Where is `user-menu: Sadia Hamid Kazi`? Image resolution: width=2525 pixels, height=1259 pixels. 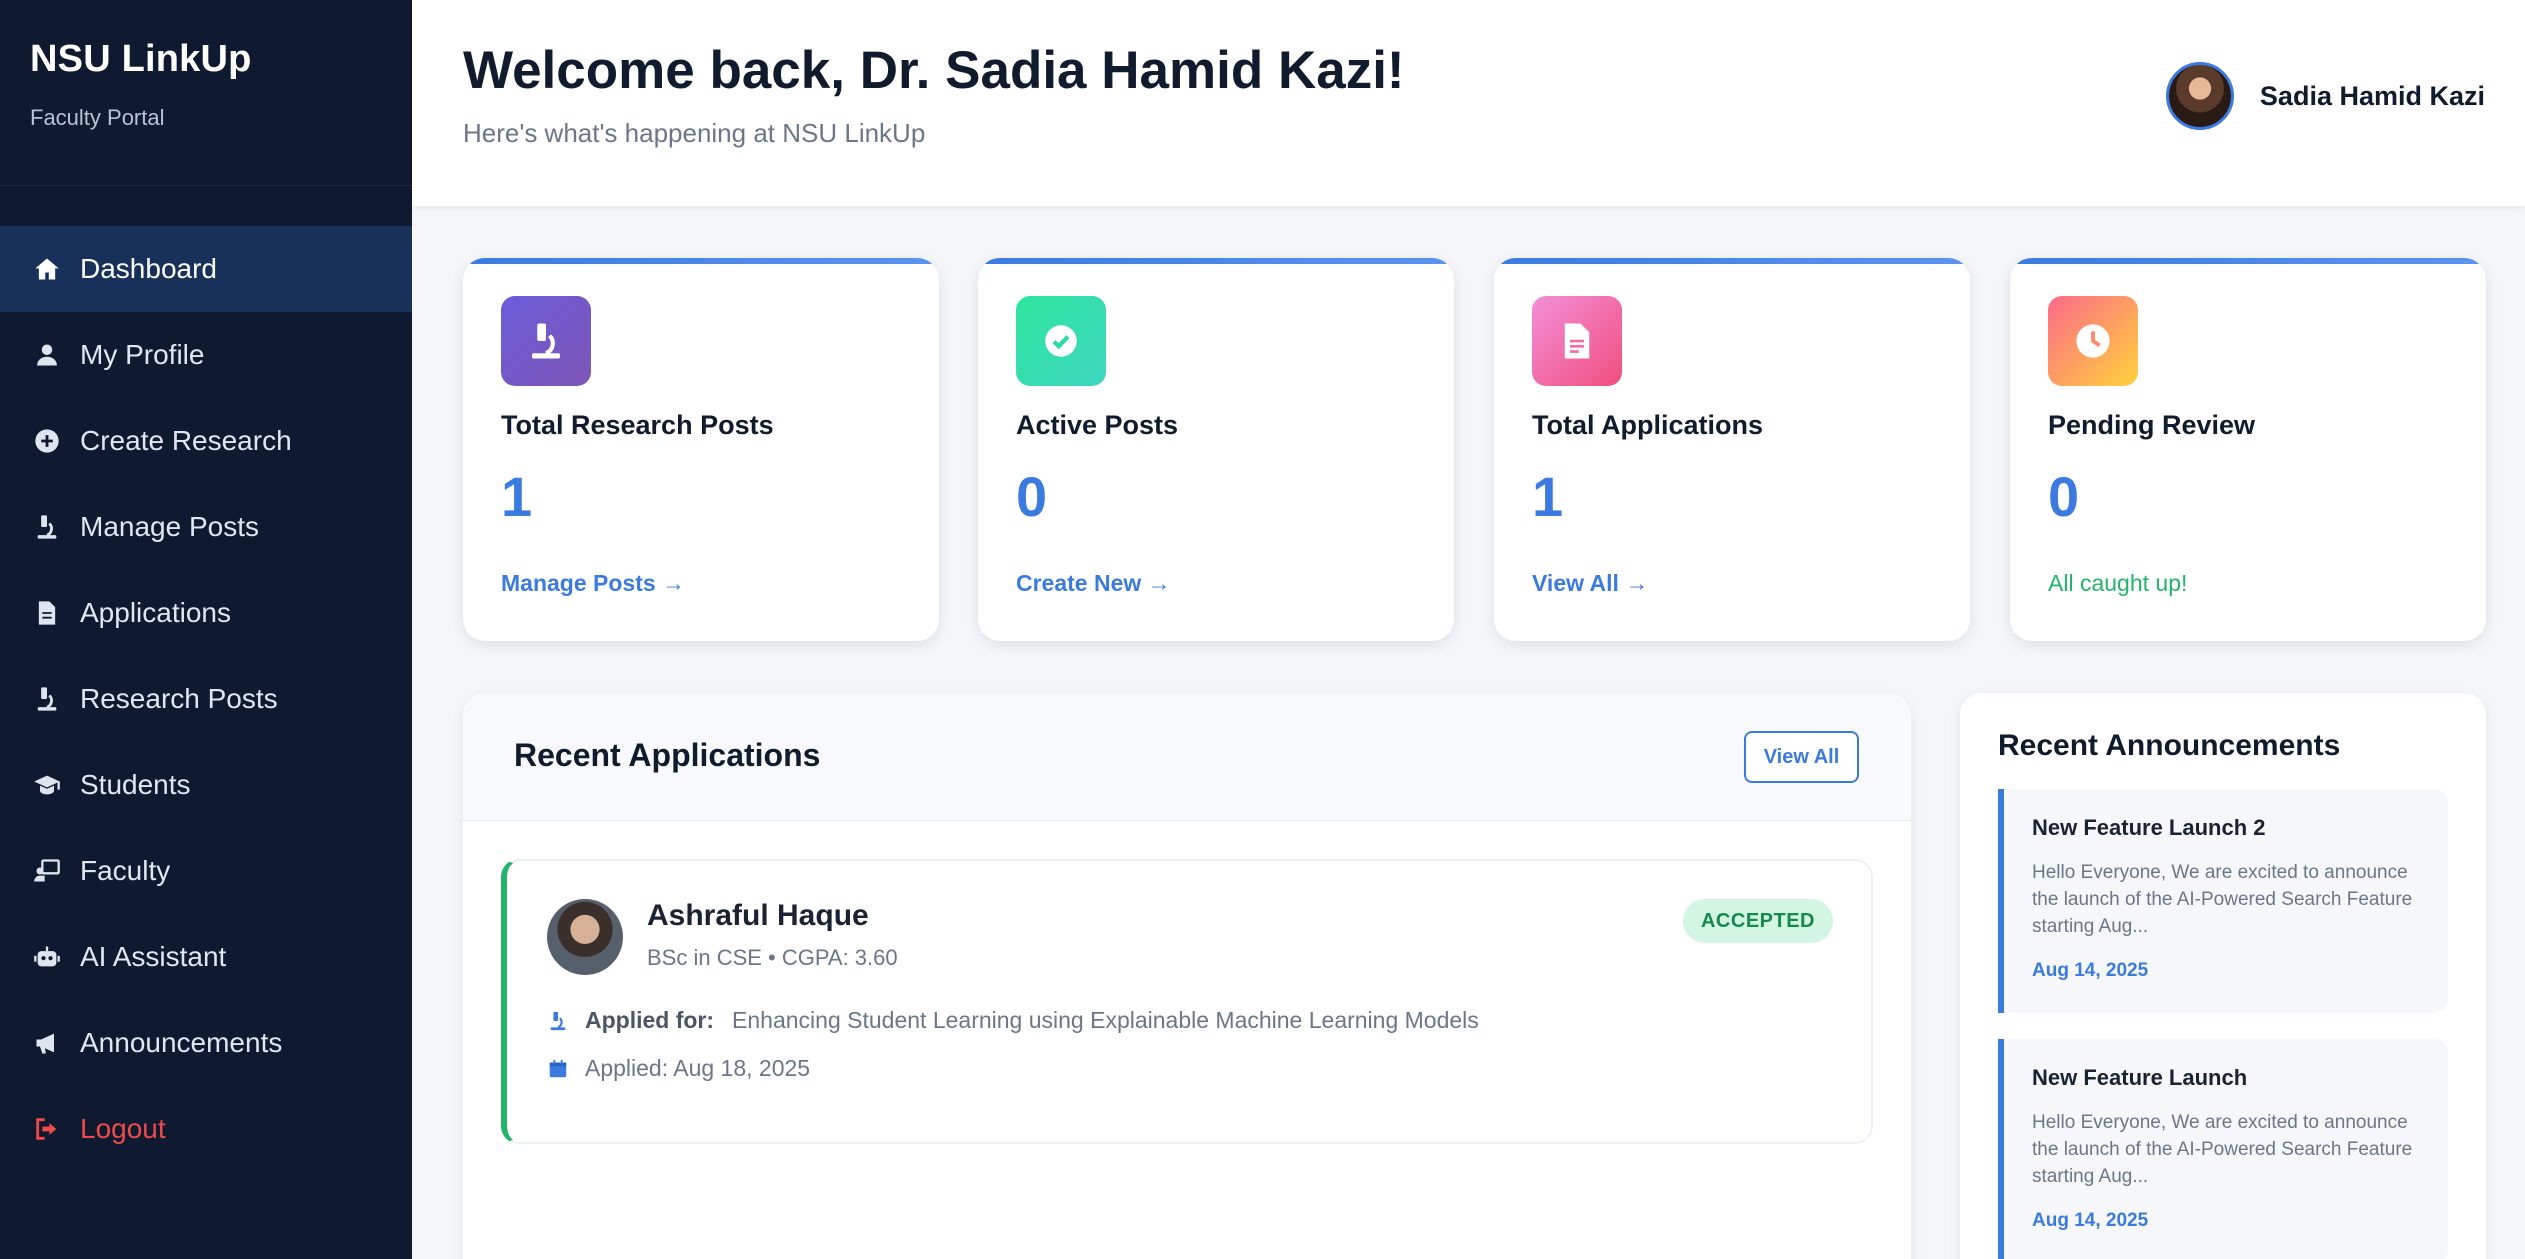 user-menu: Sadia Hamid Kazi is located at coordinates (2325, 96).